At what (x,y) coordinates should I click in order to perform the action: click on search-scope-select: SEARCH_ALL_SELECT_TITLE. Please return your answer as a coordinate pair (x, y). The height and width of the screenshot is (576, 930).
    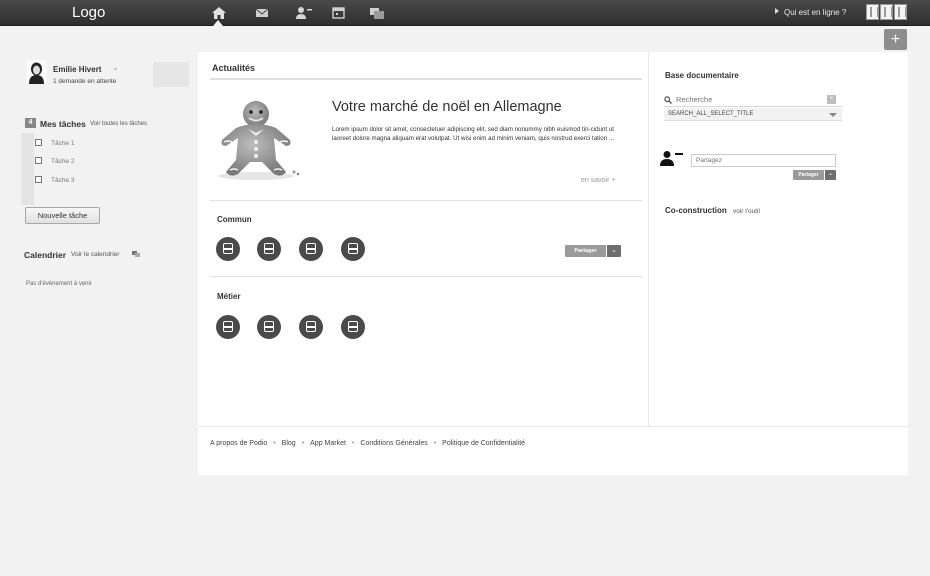
    Looking at the image, I should click on (753, 114).